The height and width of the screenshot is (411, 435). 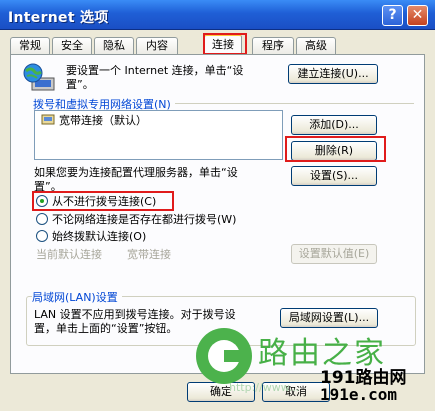 What do you see at coordinates (157, 45) in the screenshot?
I see `tab-content: 内容` at bounding box center [157, 45].